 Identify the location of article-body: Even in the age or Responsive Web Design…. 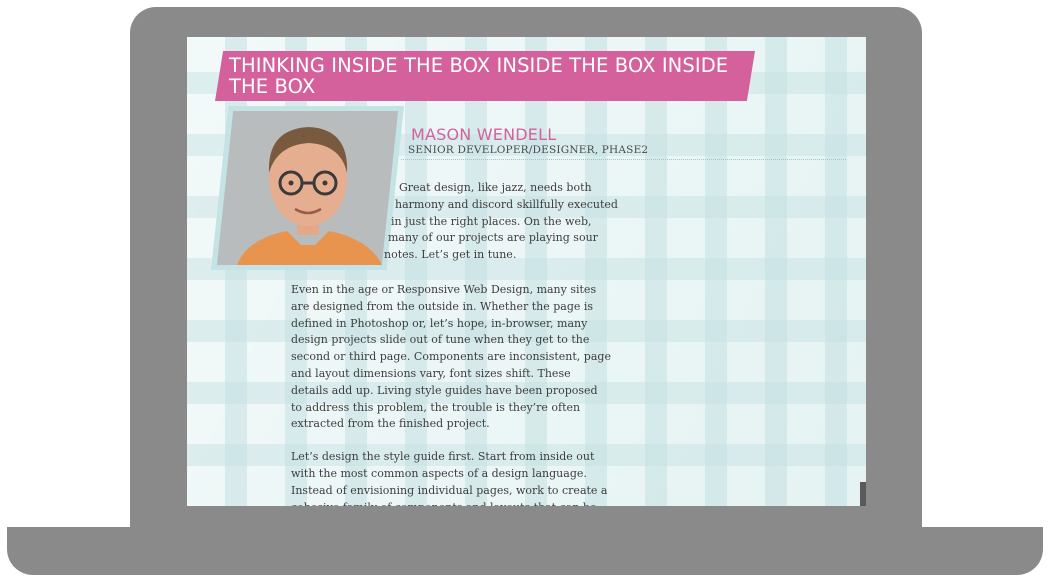
(451, 394).